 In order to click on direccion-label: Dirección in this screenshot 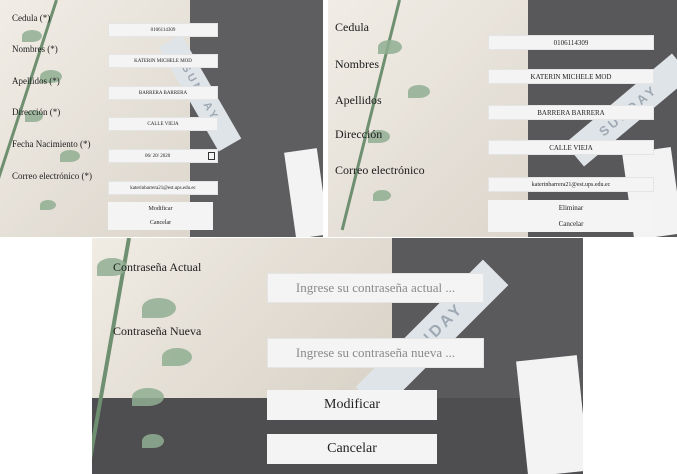, I will do `click(359, 134)`.